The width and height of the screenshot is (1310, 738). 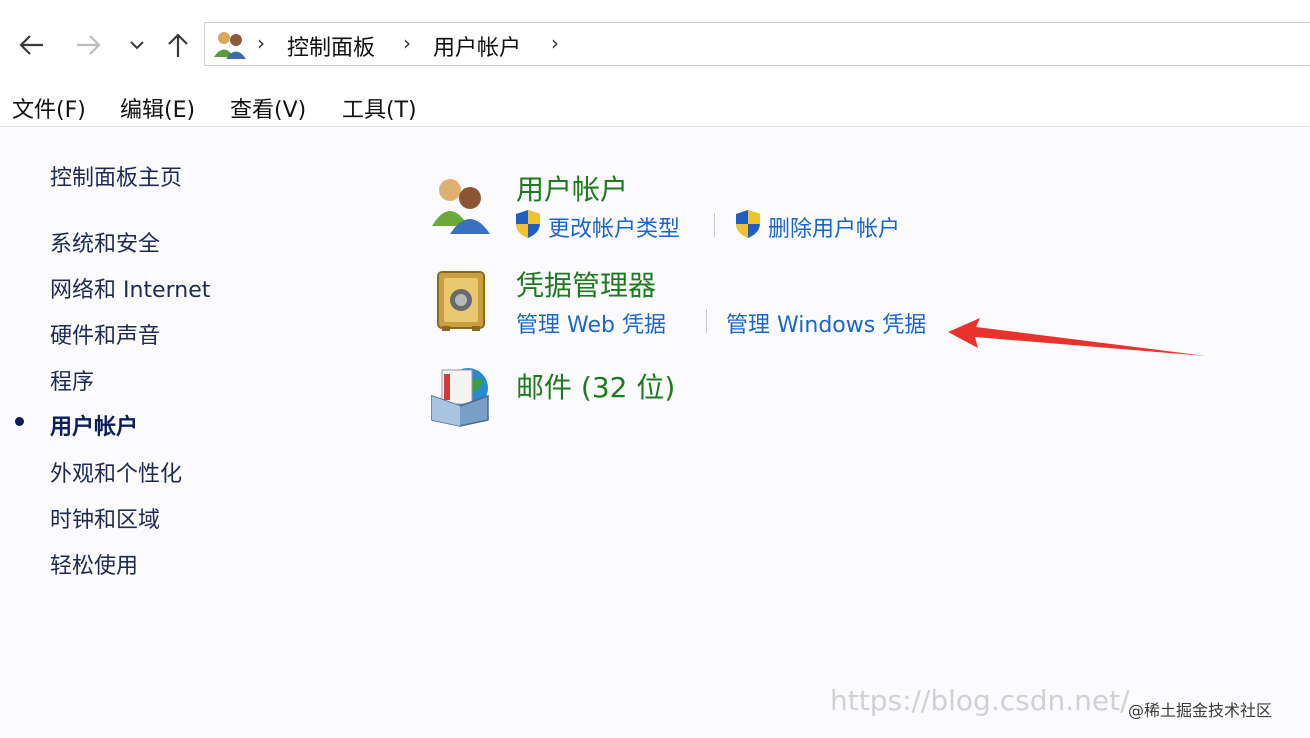 What do you see at coordinates (586, 284) in the screenshot?
I see `category-title-credential-manager: 凭据管理器` at bounding box center [586, 284].